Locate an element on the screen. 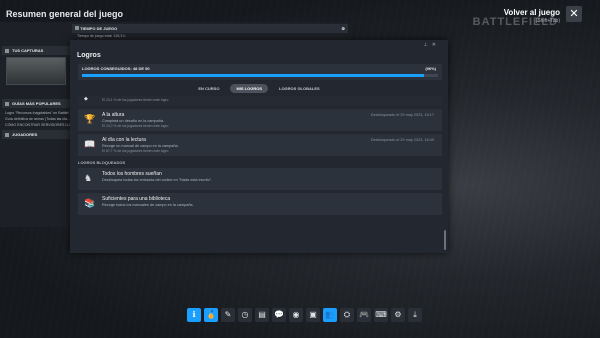 The width and height of the screenshot is (600, 338). download-icon: ⤓ is located at coordinates (415, 315).